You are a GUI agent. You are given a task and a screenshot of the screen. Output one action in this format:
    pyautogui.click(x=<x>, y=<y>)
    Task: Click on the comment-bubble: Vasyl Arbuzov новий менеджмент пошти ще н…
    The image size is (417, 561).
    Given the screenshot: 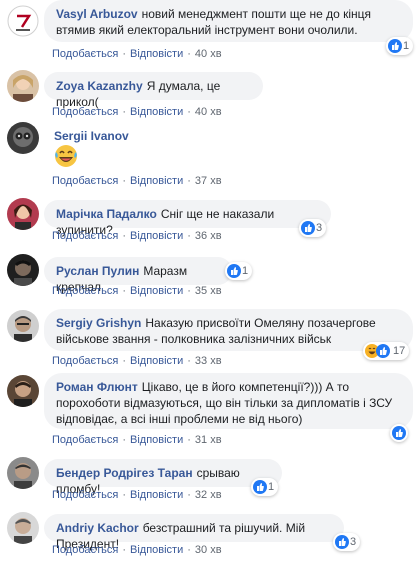 What is the action you would take?
    pyautogui.click(x=228, y=21)
    